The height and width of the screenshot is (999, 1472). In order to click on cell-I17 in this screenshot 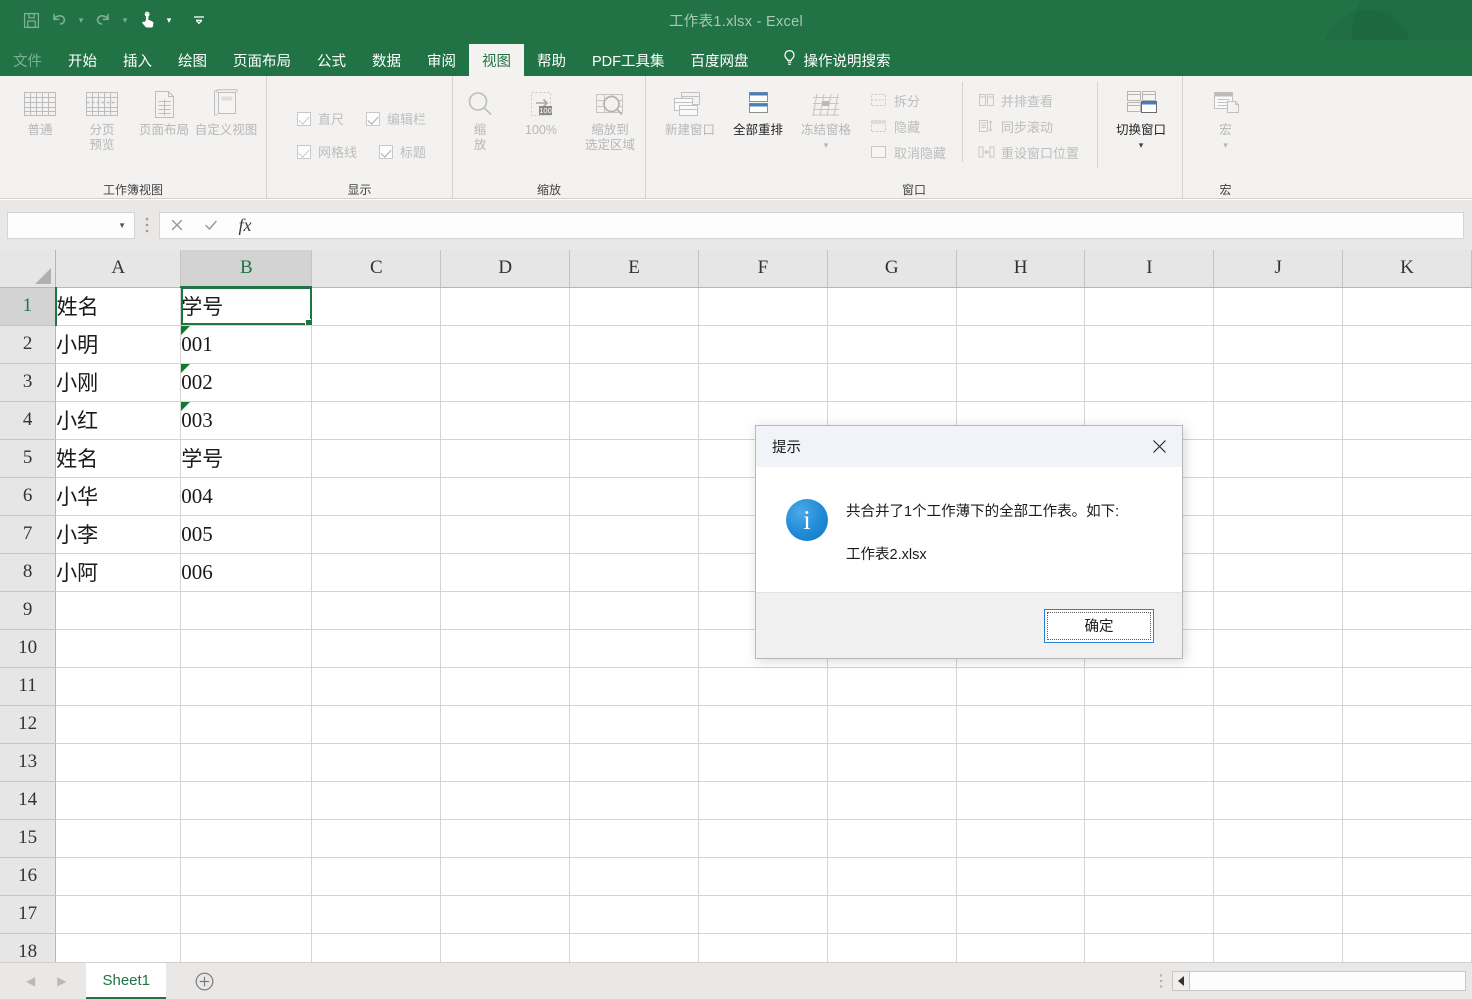, I will do `click(1149, 914)`.